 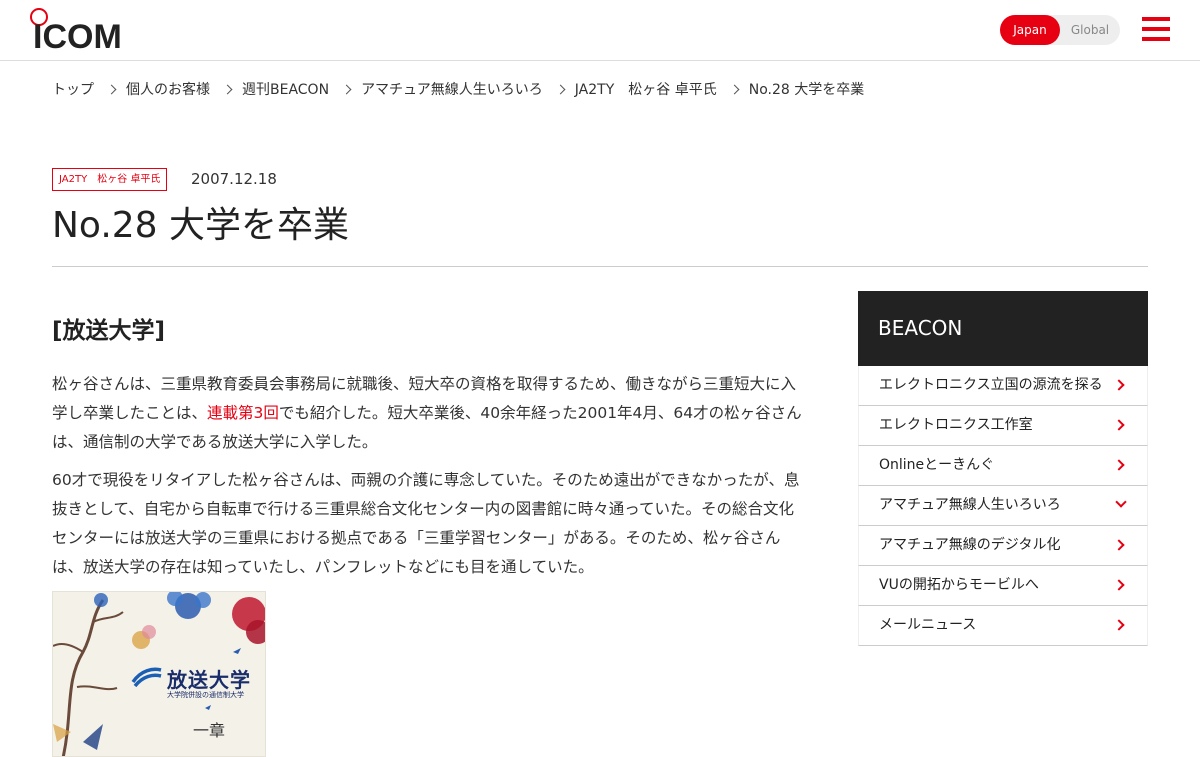 What do you see at coordinates (73, 89) in the screenshot?
I see `breadcrumb-item-top: トップ` at bounding box center [73, 89].